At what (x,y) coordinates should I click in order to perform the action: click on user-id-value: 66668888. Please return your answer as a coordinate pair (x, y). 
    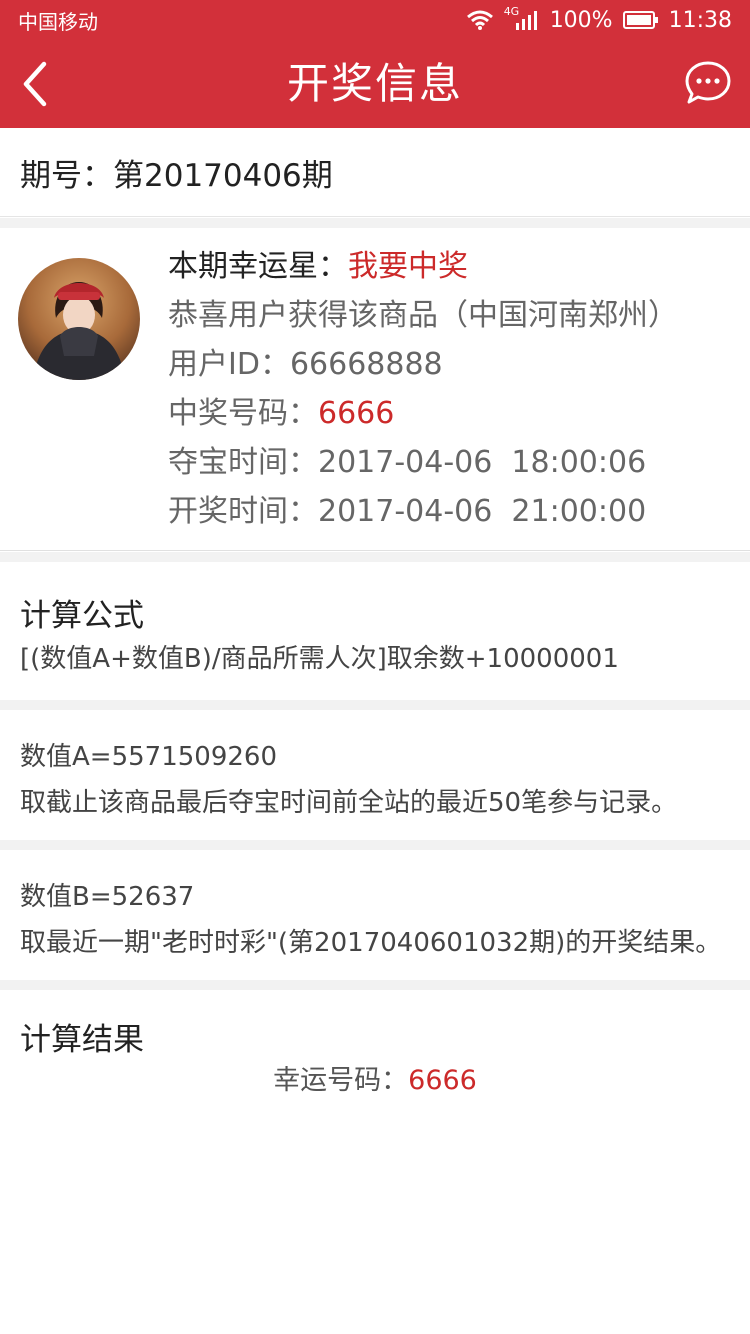
    Looking at the image, I should click on (366, 364).